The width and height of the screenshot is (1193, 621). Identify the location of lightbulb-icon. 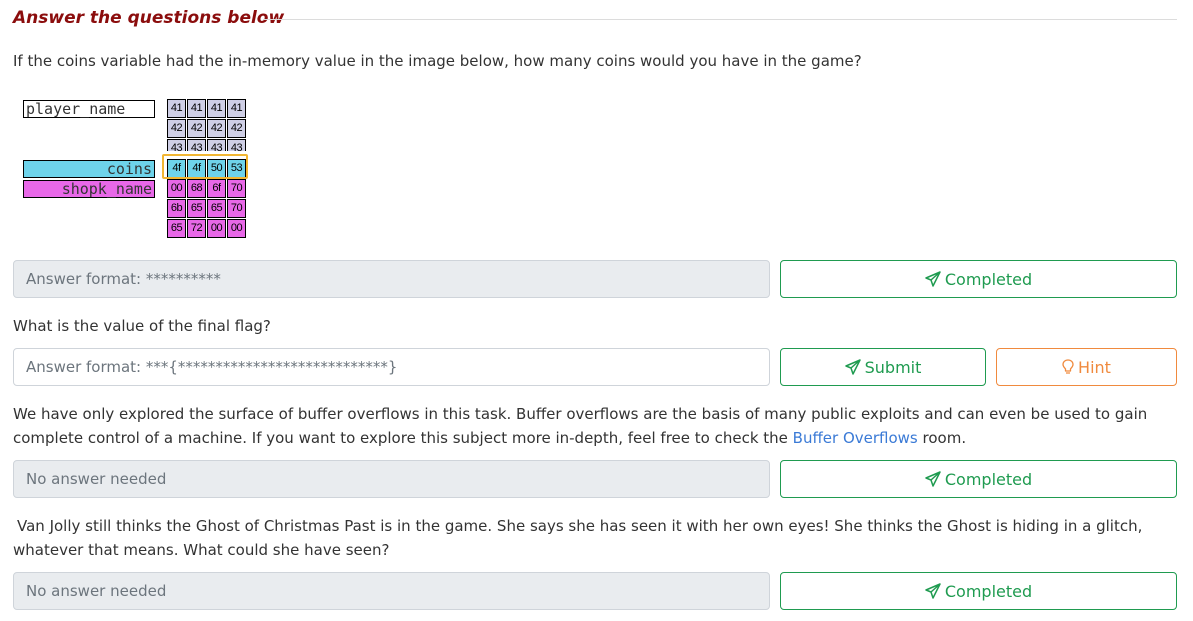
(1068, 366).